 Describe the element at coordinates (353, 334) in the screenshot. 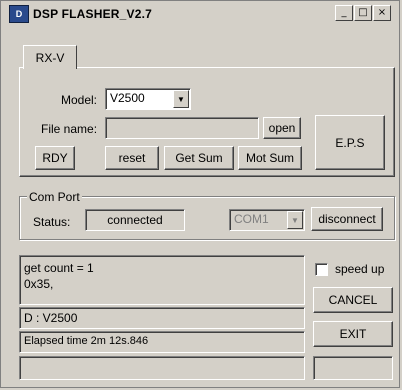

I see `exit-button: EXIT` at that location.